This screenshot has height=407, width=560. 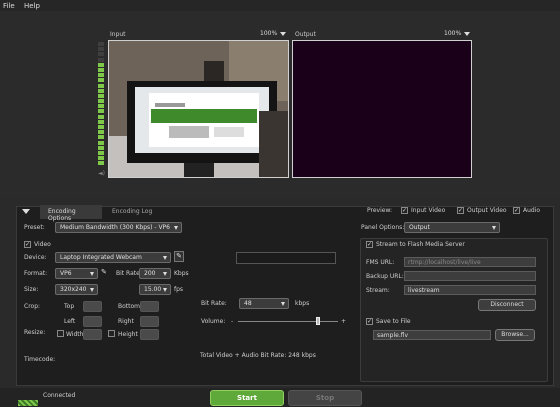 What do you see at coordinates (286, 258) in the screenshot?
I see `audio-device-field` at bounding box center [286, 258].